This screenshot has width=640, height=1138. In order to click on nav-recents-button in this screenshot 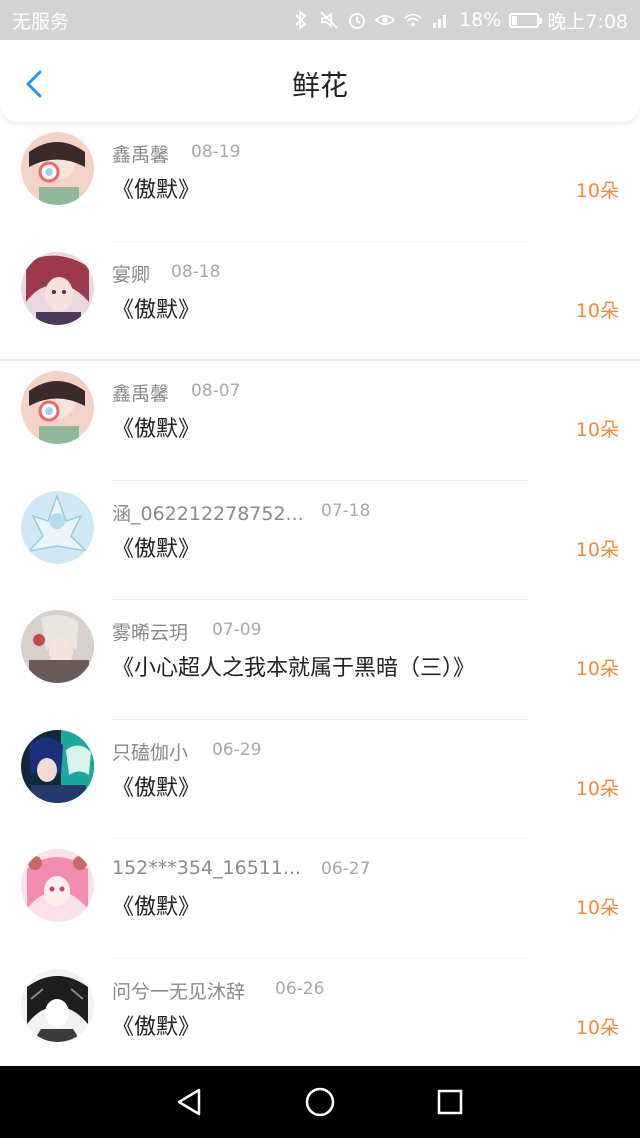, I will do `click(450, 1102)`.